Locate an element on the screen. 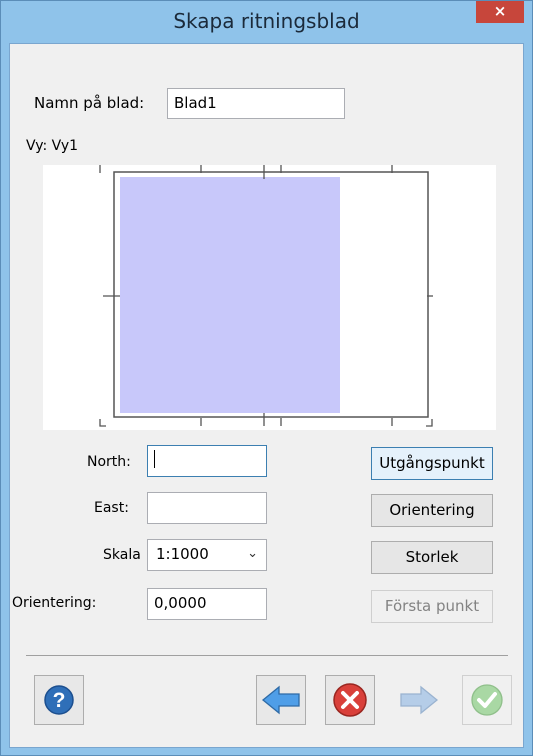  chevron-down-icon: ⌄ is located at coordinates (252, 553).